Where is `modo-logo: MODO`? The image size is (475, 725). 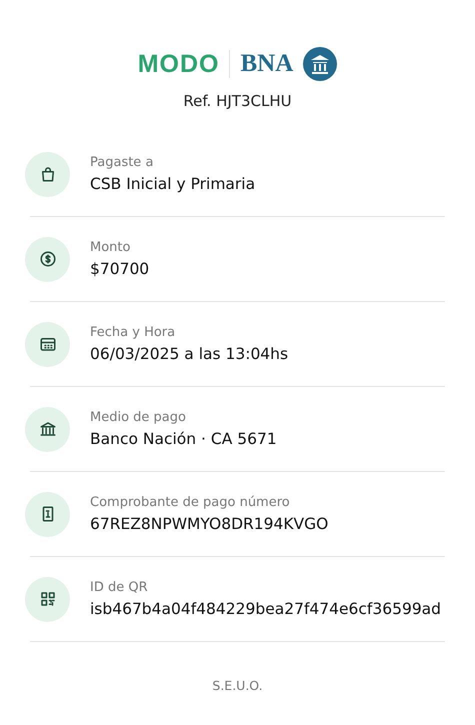
modo-logo: MODO is located at coordinates (179, 64).